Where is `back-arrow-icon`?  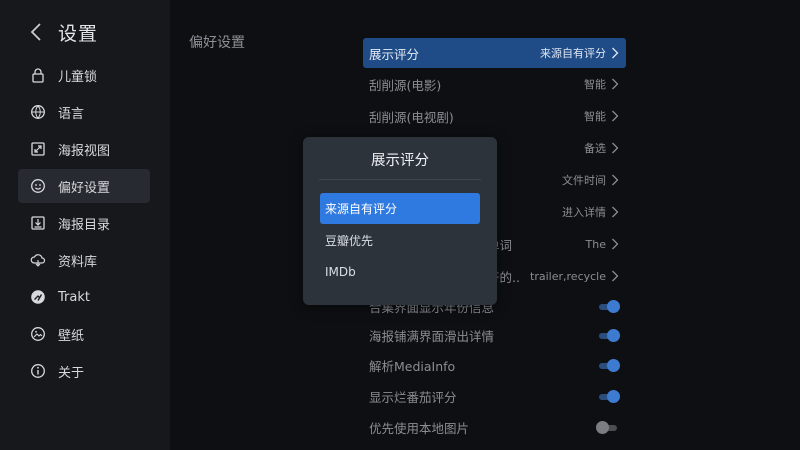 back-arrow-icon is located at coordinates (39, 32).